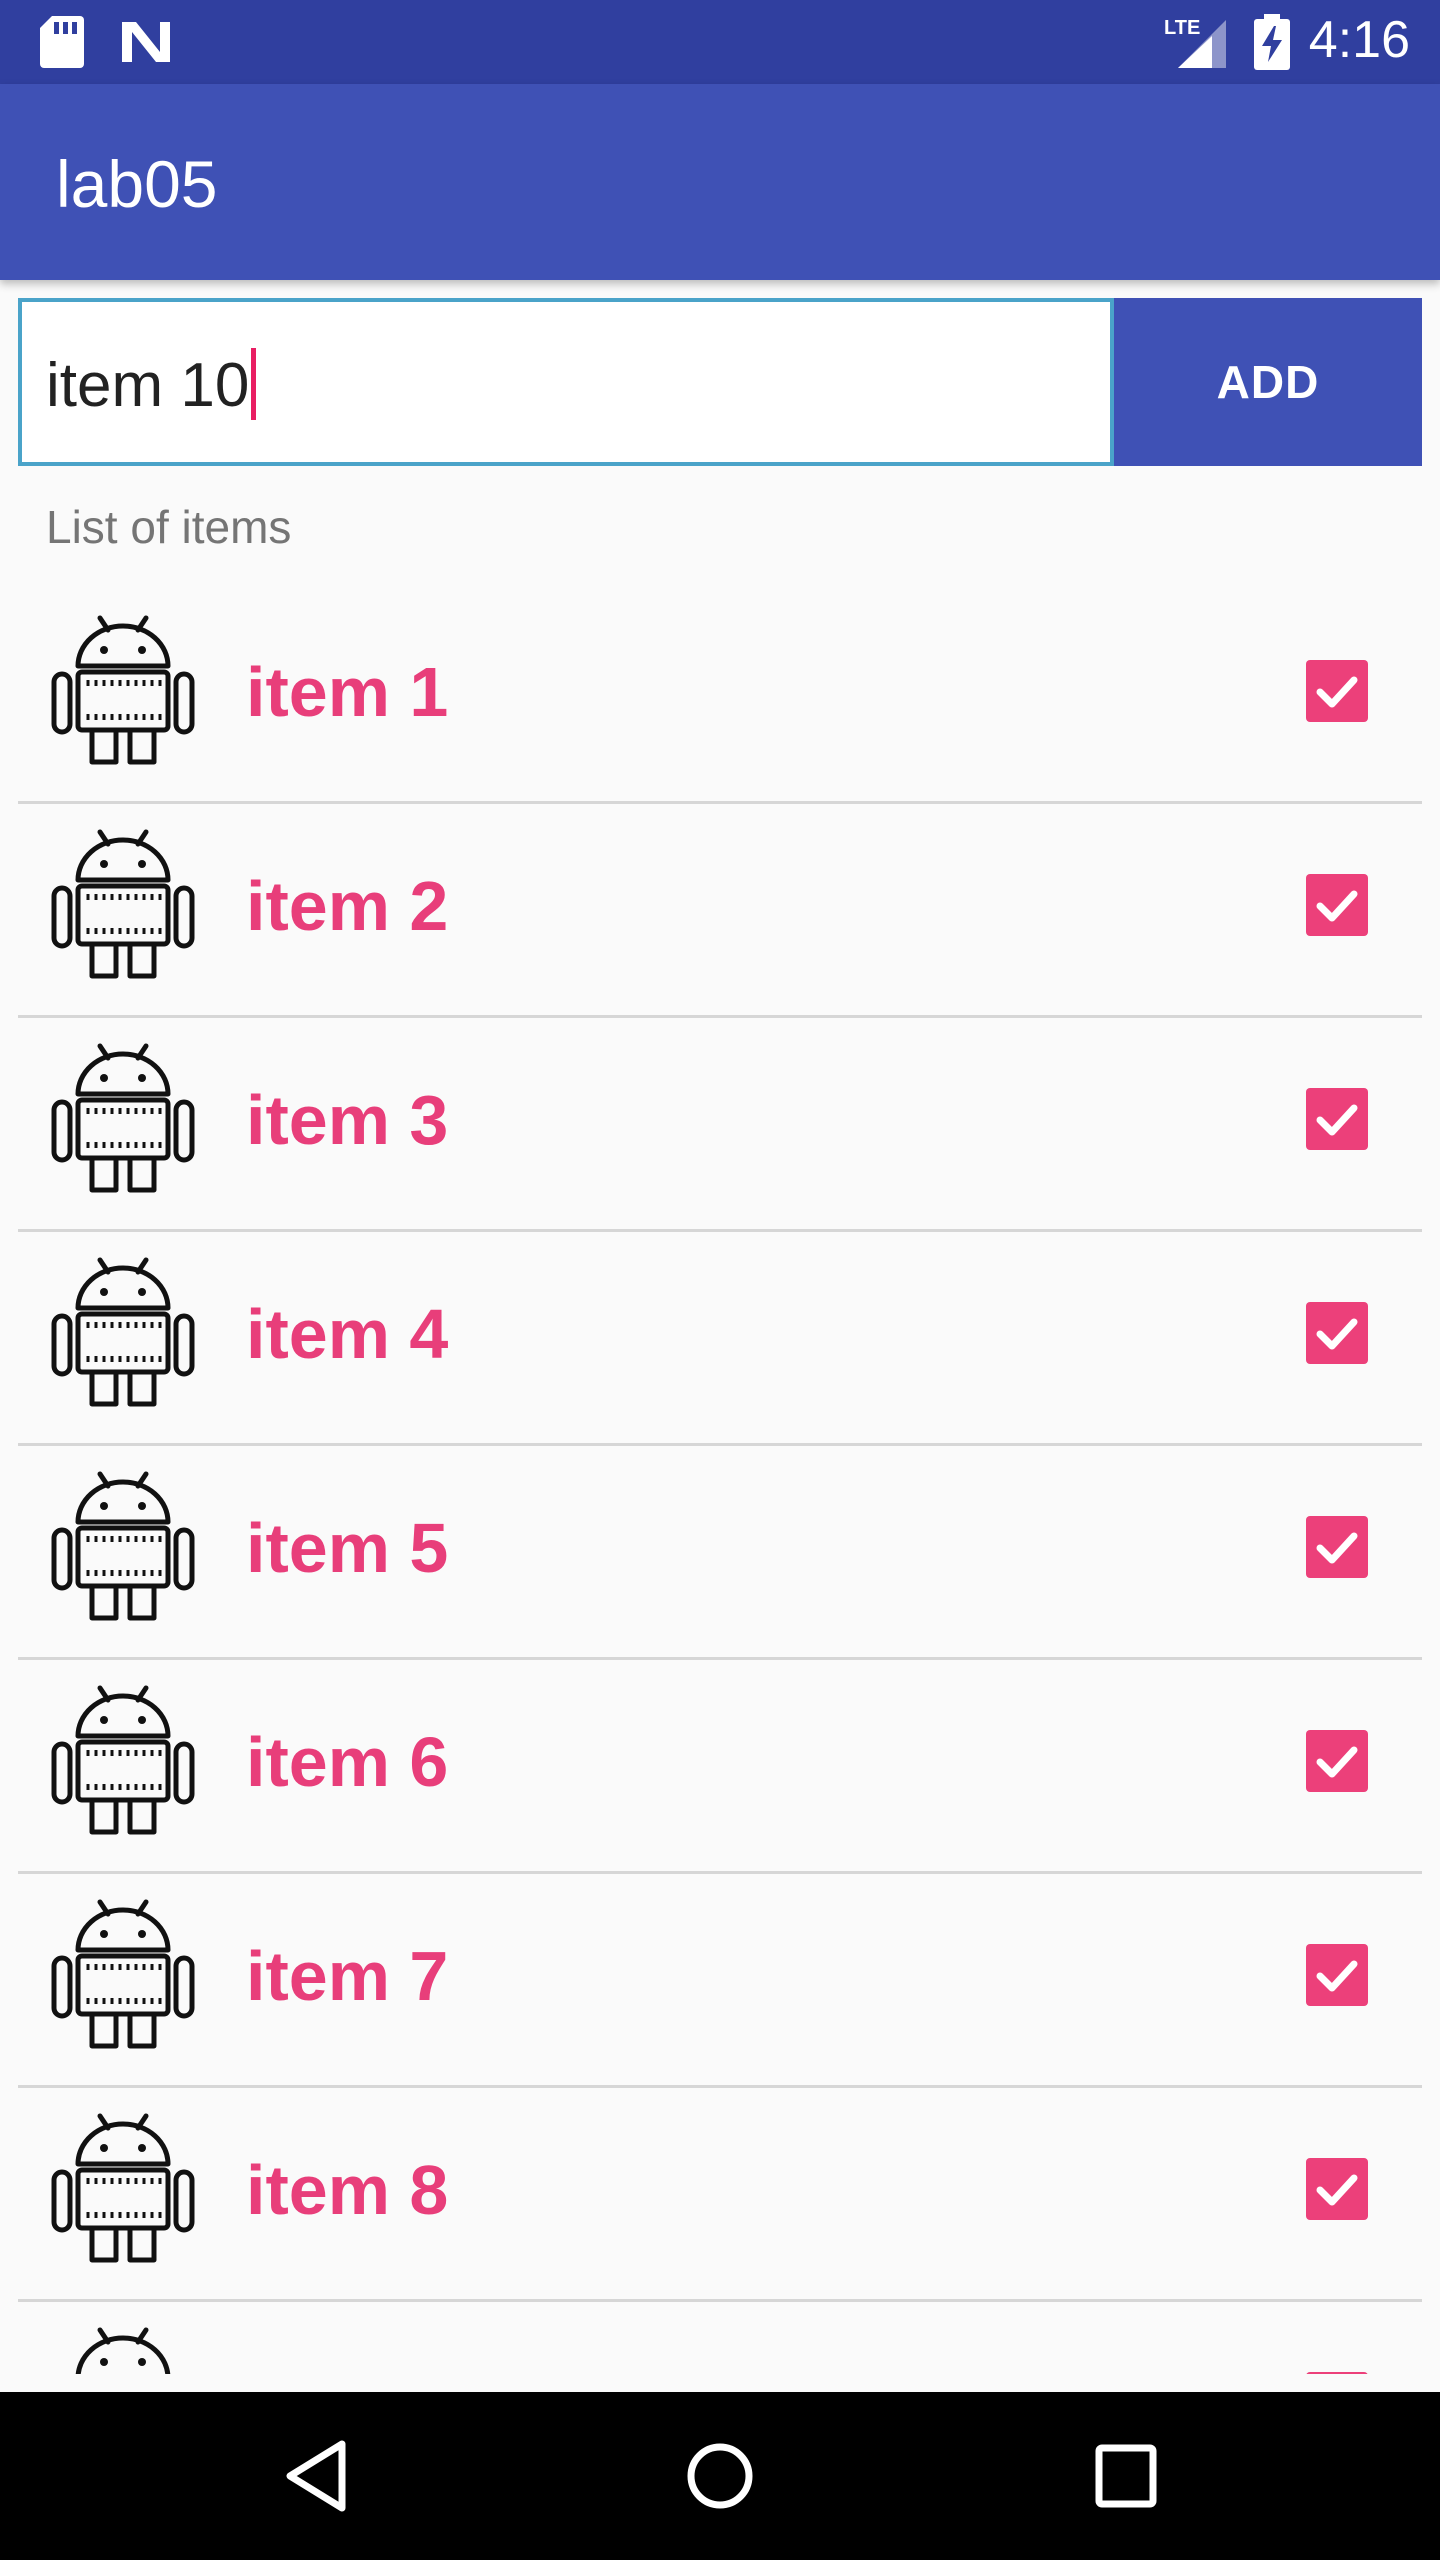  I want to click on app-title: lab05, so click(137, 184).